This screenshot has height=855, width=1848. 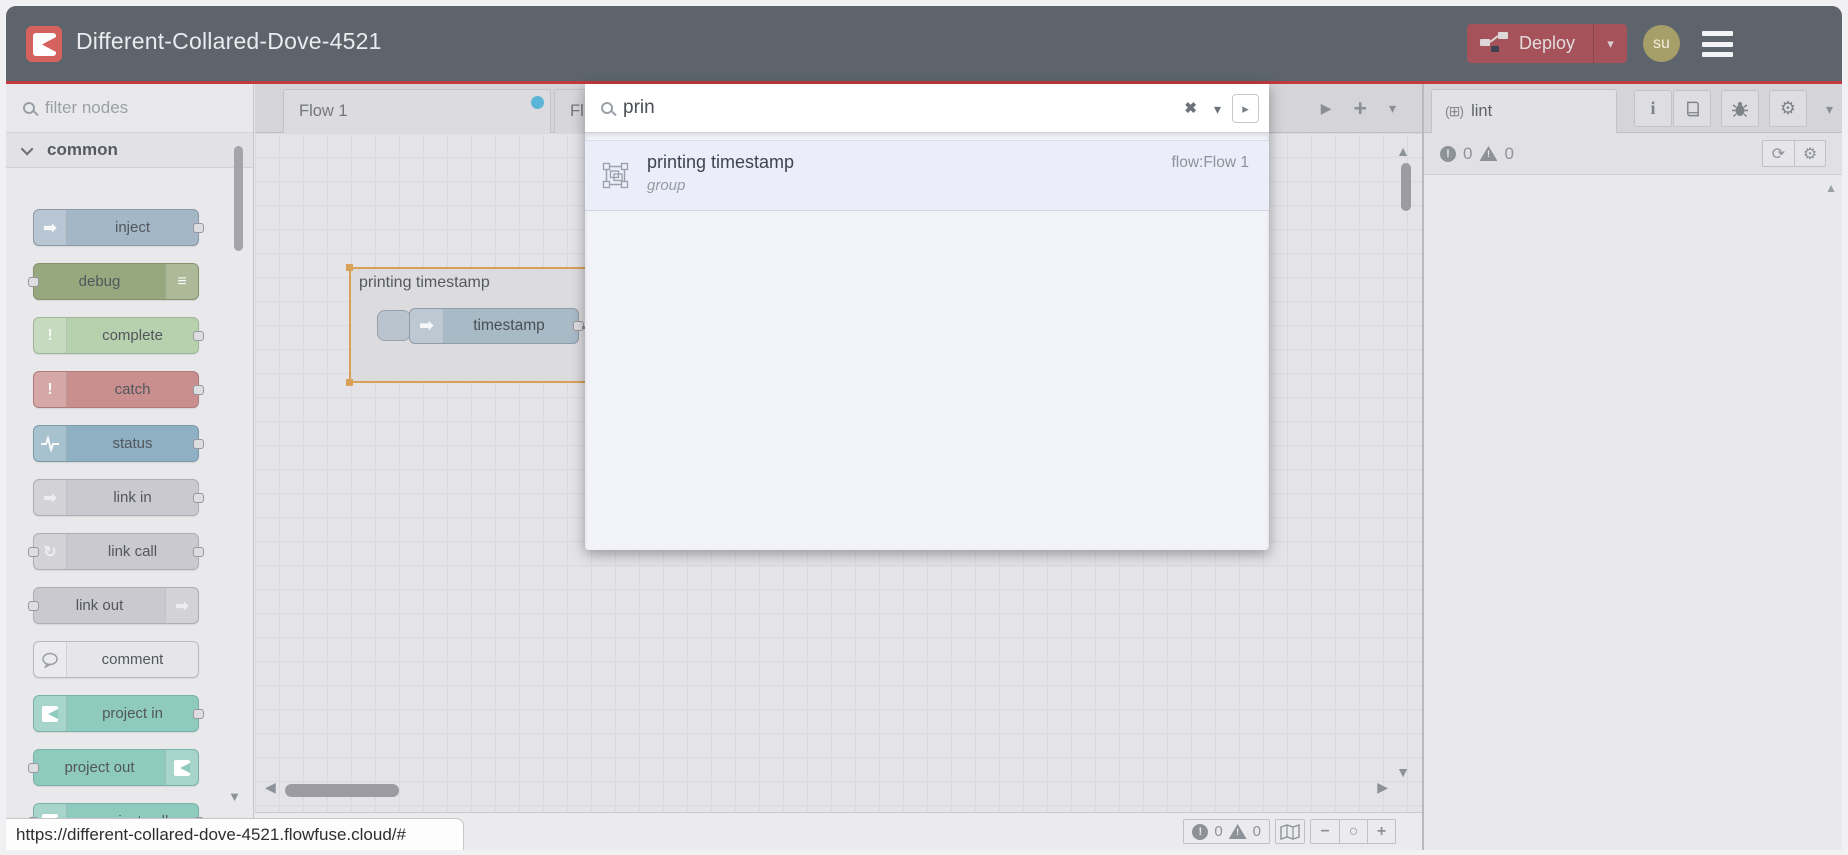 I want to click on plugin-icon: (⊞), so click(x=1454, y=111).